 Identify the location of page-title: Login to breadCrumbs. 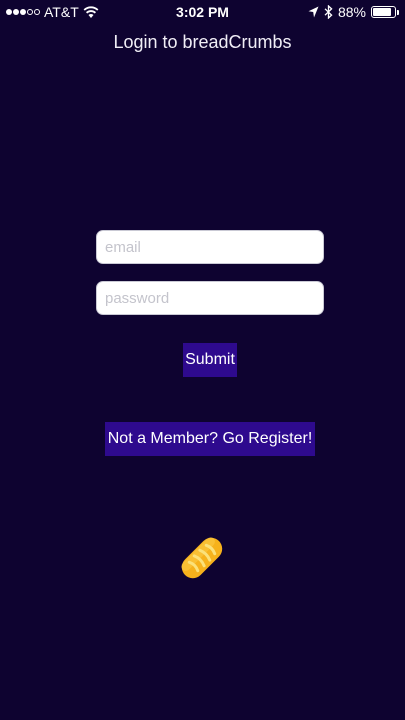
(202, 42).